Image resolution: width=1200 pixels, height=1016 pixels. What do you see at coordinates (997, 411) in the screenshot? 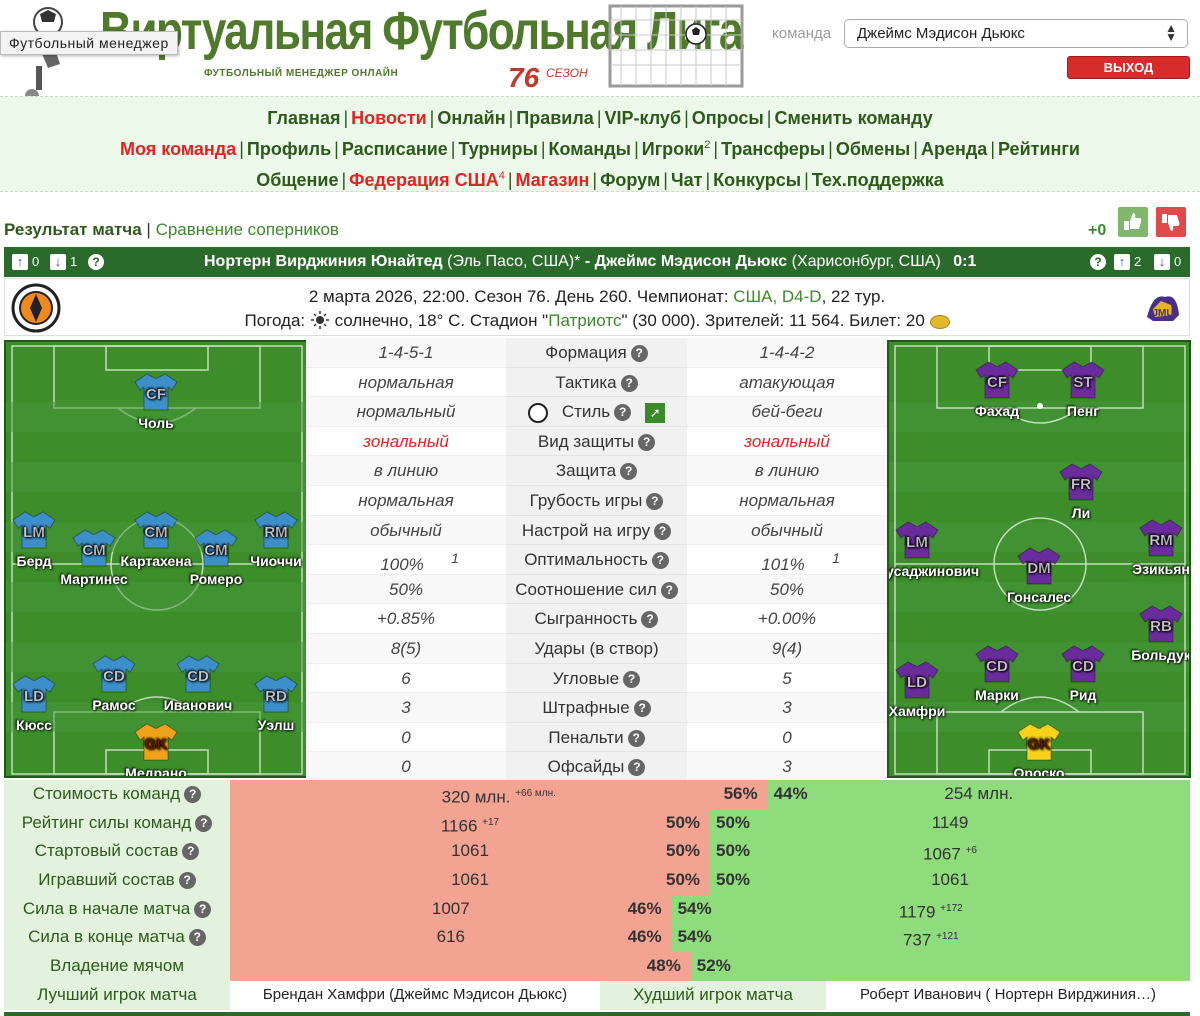
I see `player-name: Фахад` at bounding box center [997, 411].